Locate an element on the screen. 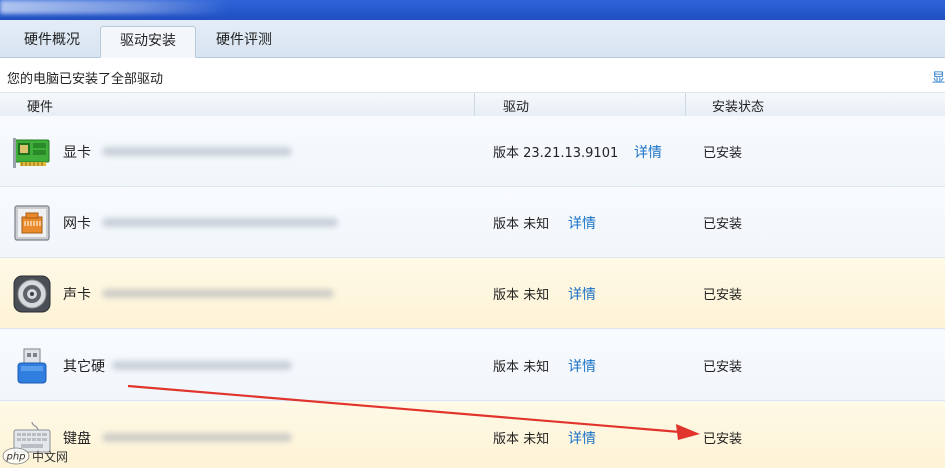 Image resolution: width=945 pixels, height=468 pixels. status-link: 显 is located at coordinates (938, 76).